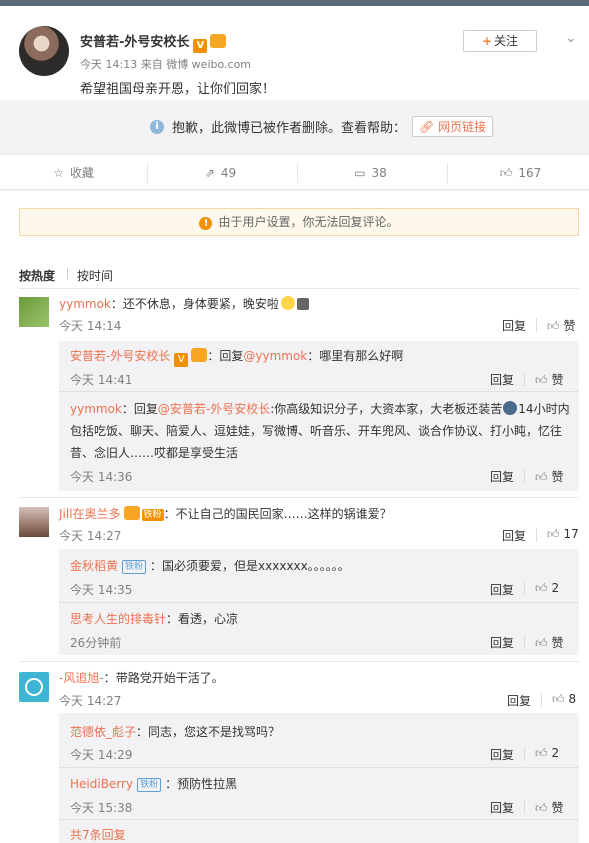 This screenshot has width=589, height=843. I want to click on moon-emoji-icon, so click(302, 304).